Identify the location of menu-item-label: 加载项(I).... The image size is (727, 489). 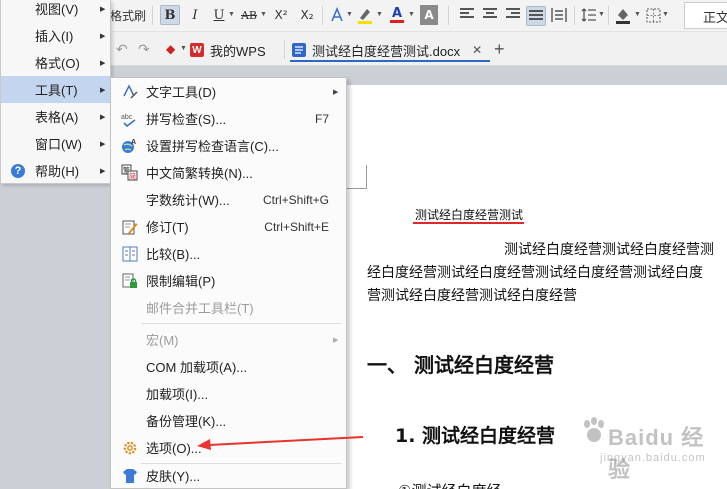
(177, 394).